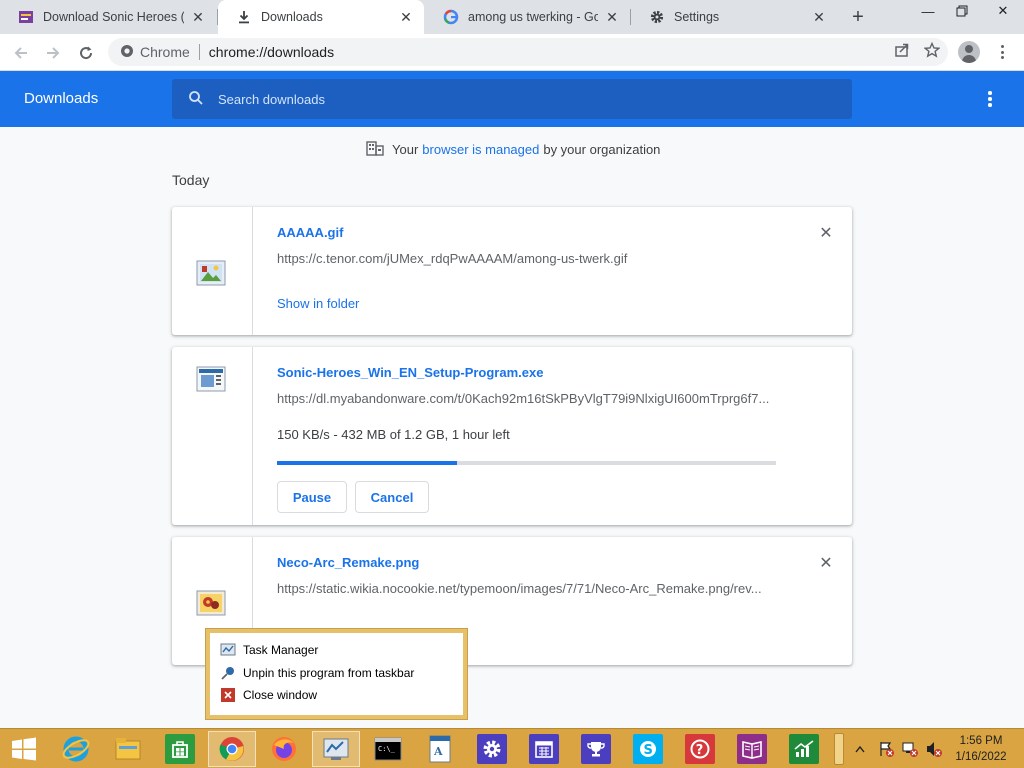  I want to click on search-downloads-input: Search downloads, so click(512, 99).